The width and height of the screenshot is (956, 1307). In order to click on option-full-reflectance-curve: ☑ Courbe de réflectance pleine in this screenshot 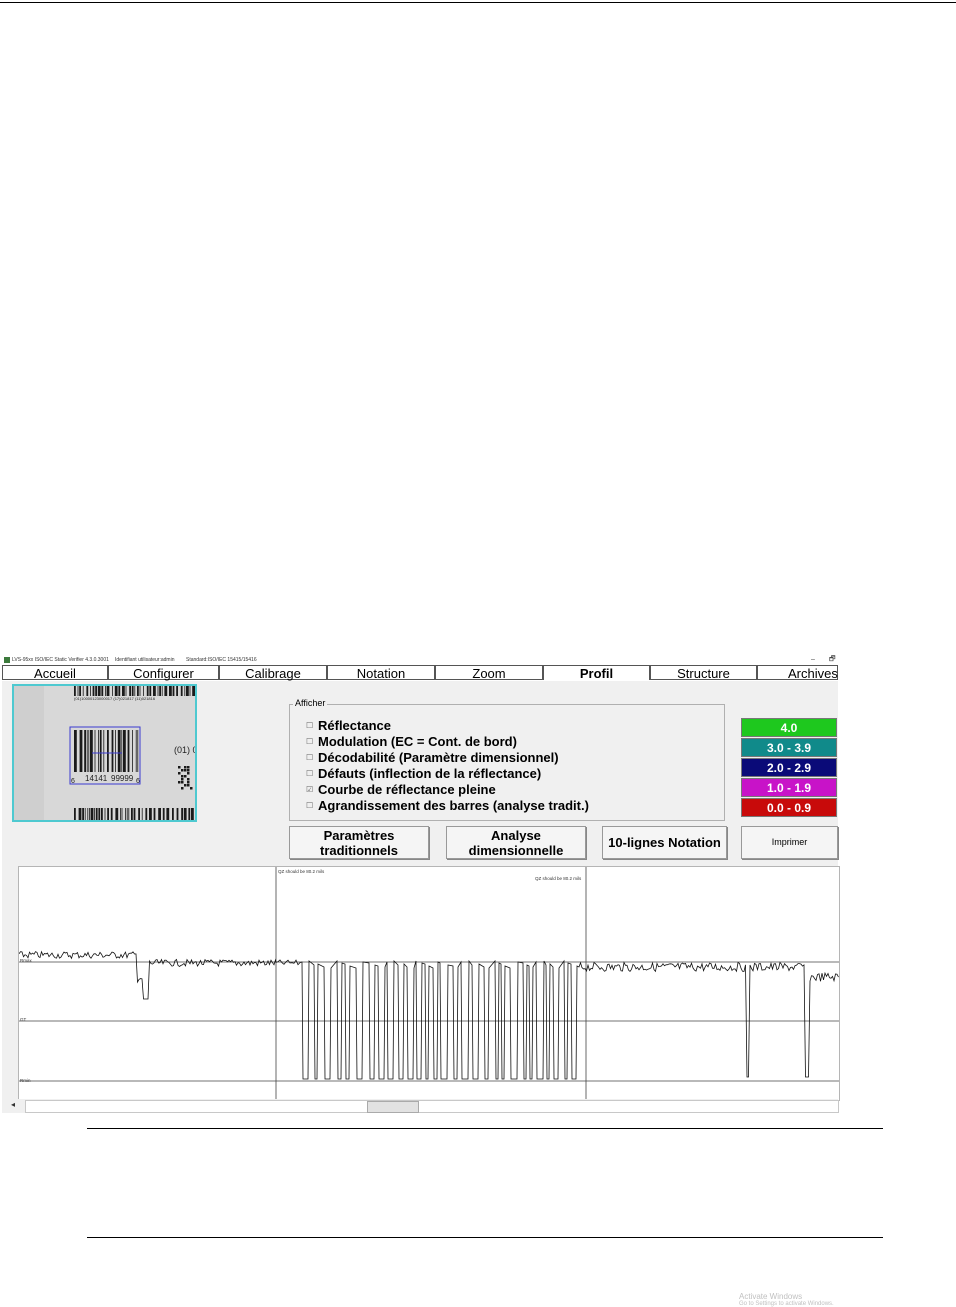, I will do `click(401, 790)`.